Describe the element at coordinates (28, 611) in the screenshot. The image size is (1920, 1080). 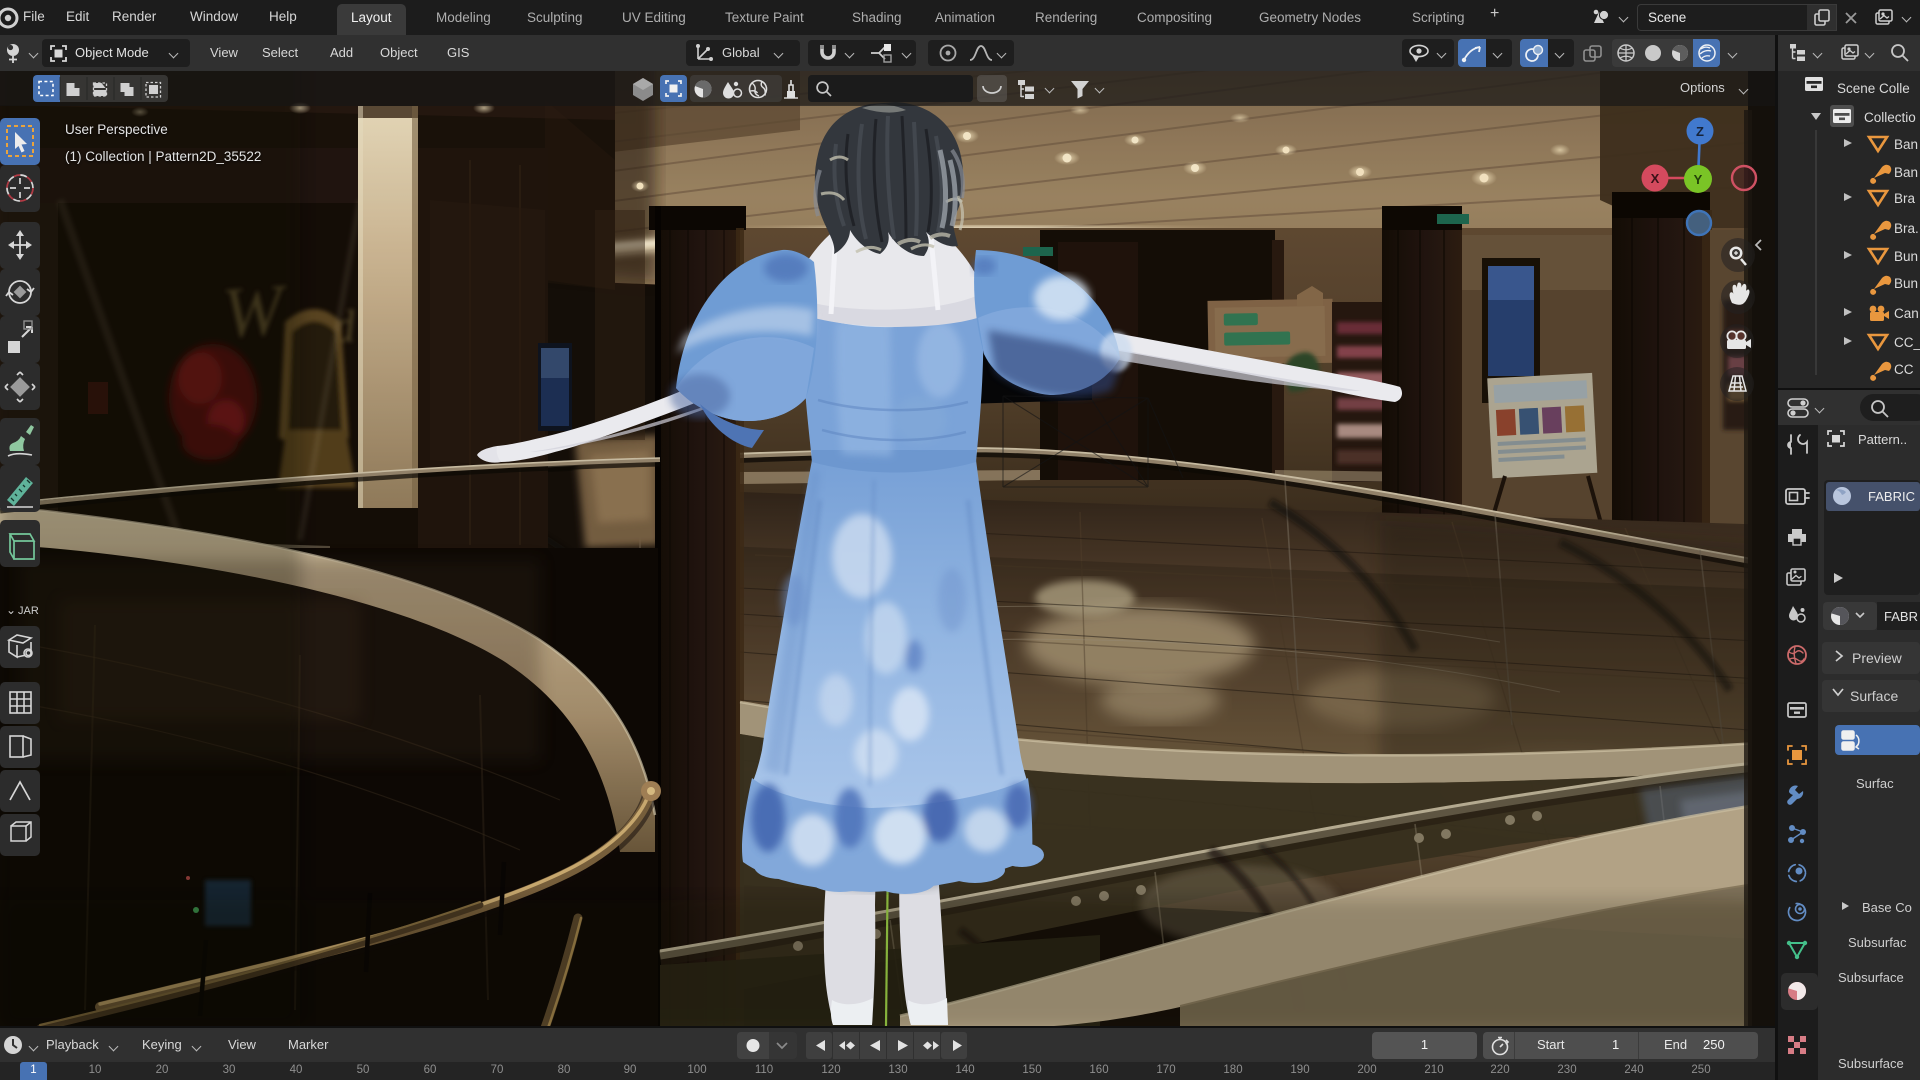
I see `svg-text: JAR` at that location.